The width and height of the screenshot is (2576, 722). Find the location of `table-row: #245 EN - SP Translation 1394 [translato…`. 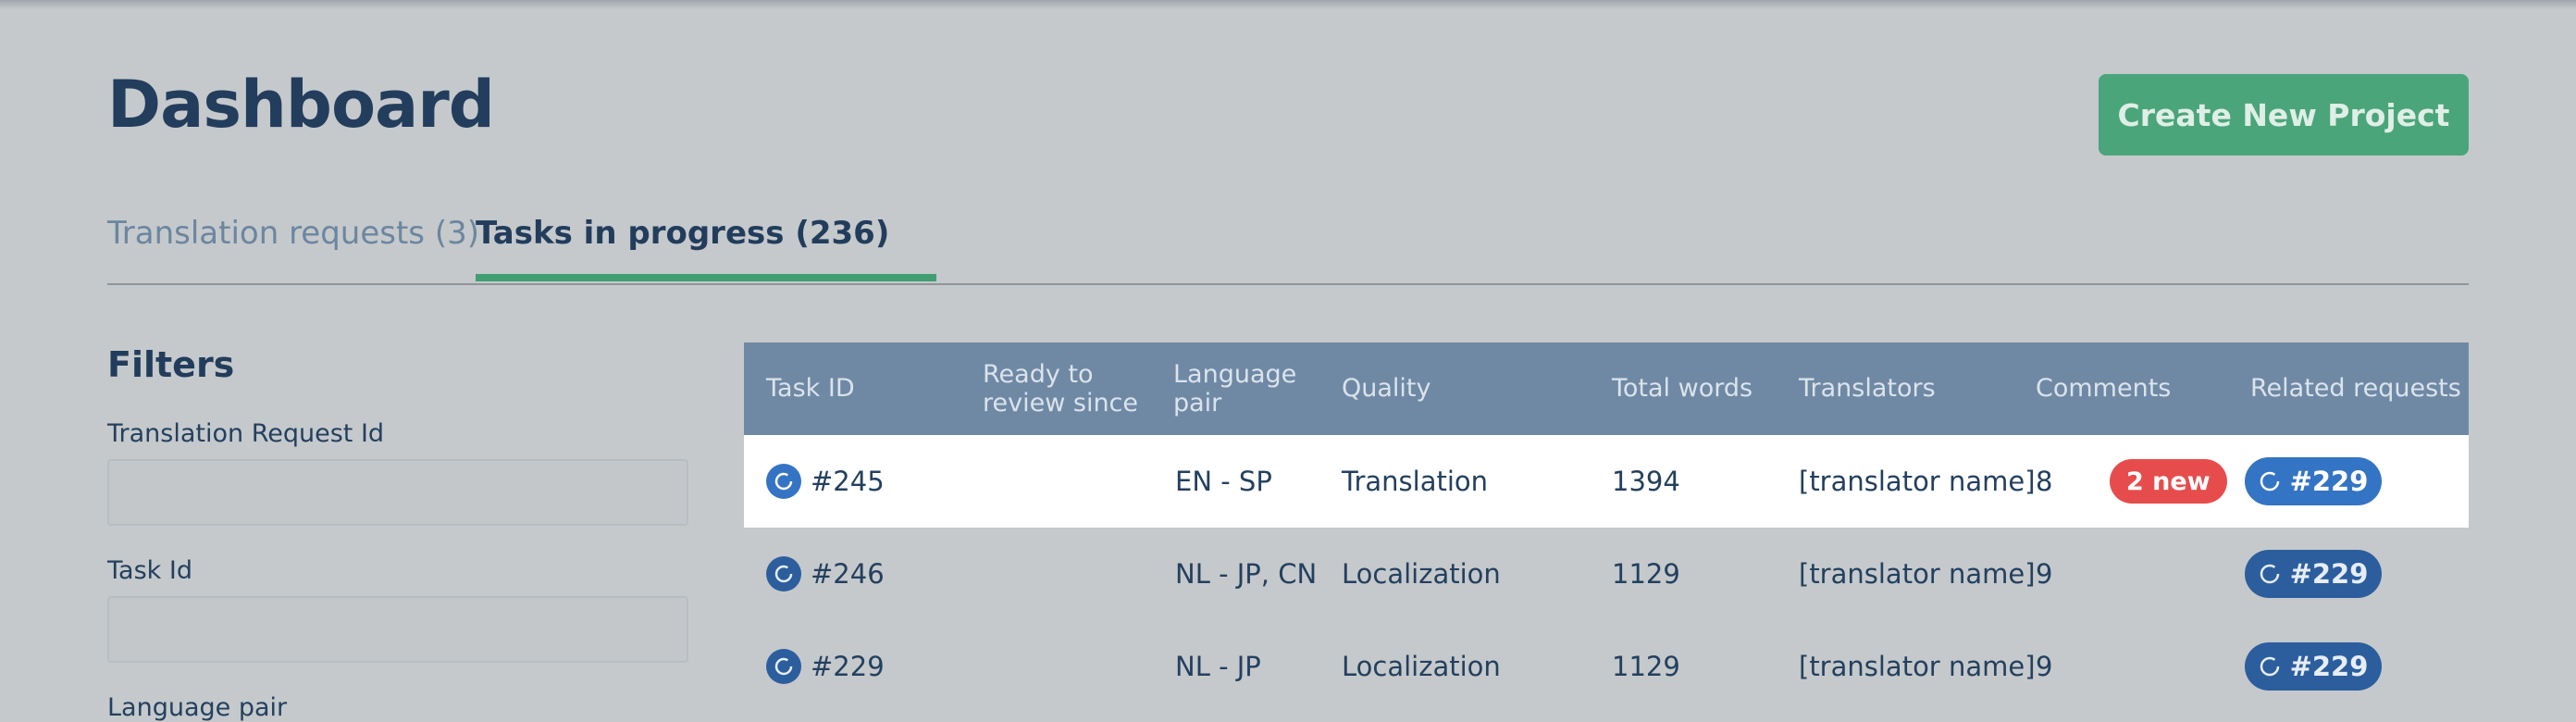

table-row: #245 EN - SP Translation 1394 [translato… is located at coordinates (1607, 481).